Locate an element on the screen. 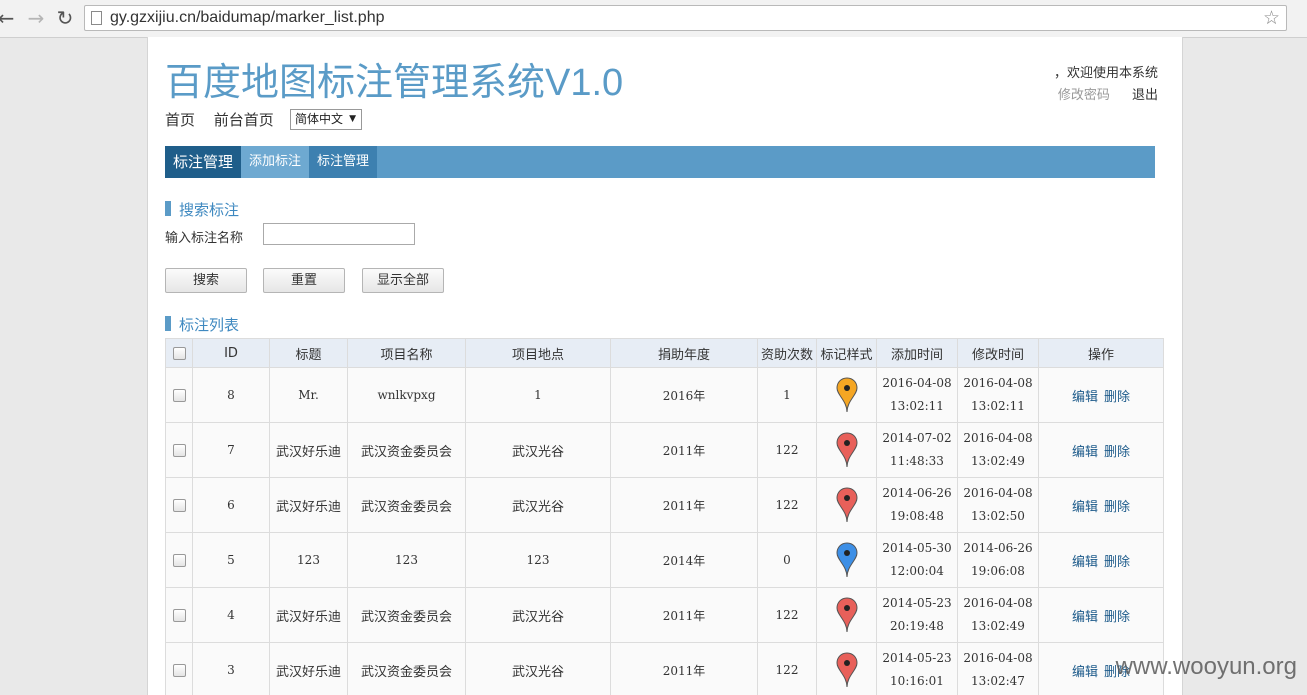 The height and width of the screenshot is (695, 1307). project-name-cell: wnlkvpxg is located at coordinates (406, 395).